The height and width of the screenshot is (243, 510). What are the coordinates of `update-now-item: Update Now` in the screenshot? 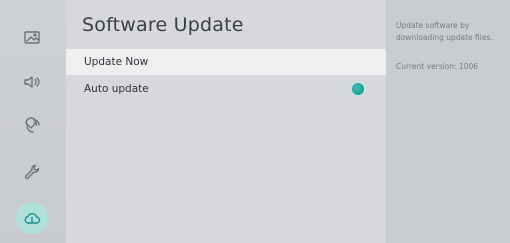 It's located at (226, 62).